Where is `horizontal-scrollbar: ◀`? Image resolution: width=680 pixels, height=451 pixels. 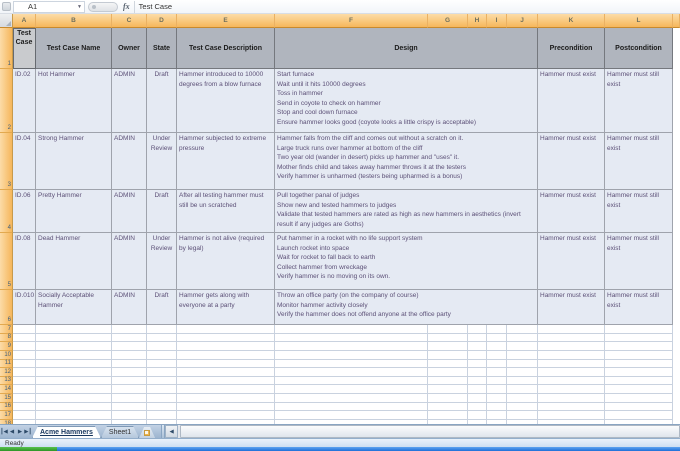 horizontal-scrollbar: ◀ is located at coordinates (422, 431).